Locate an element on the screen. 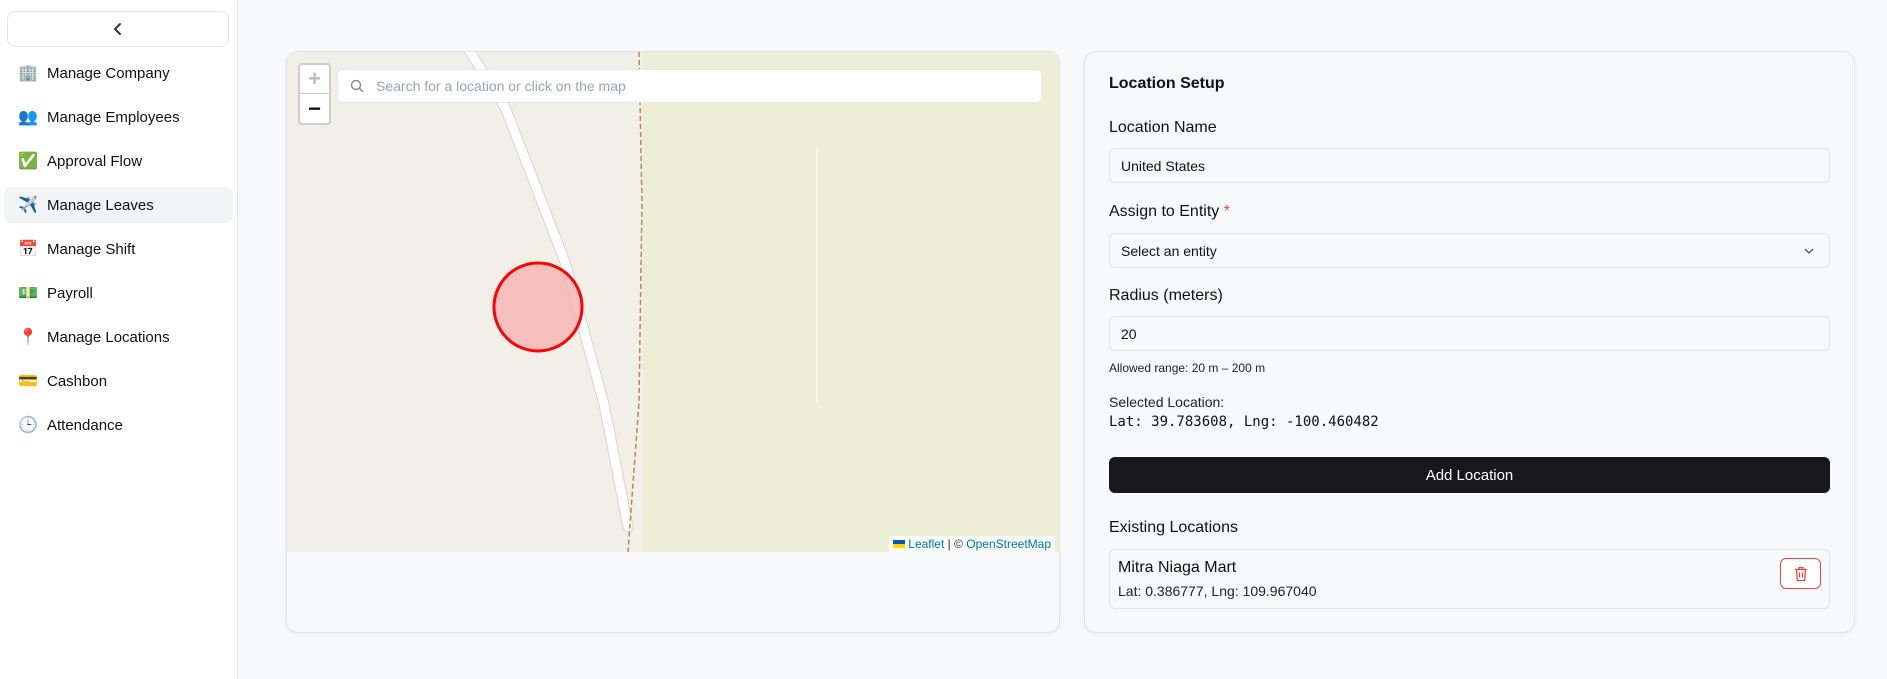 Image resolution: width=1887 pixels, height=679 pixels. zoom-in-button: + is located at coordinates (314, 79).